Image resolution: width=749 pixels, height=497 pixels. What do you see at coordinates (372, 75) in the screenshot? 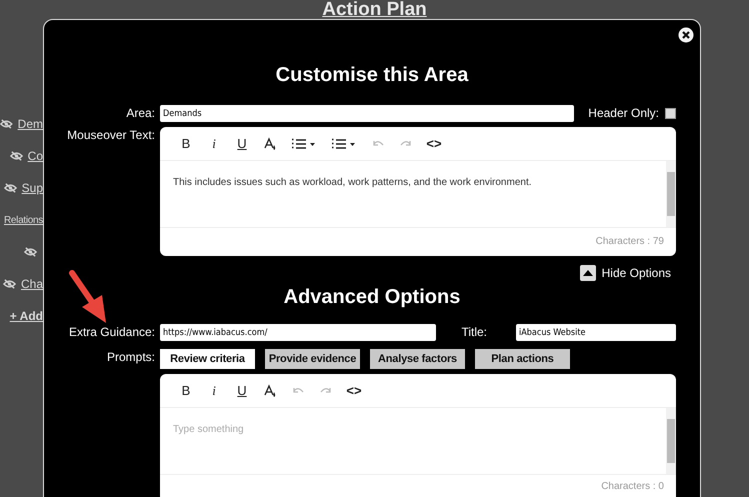
I see `dialog-title: Customise this Area` at bounding box center [372, 75].